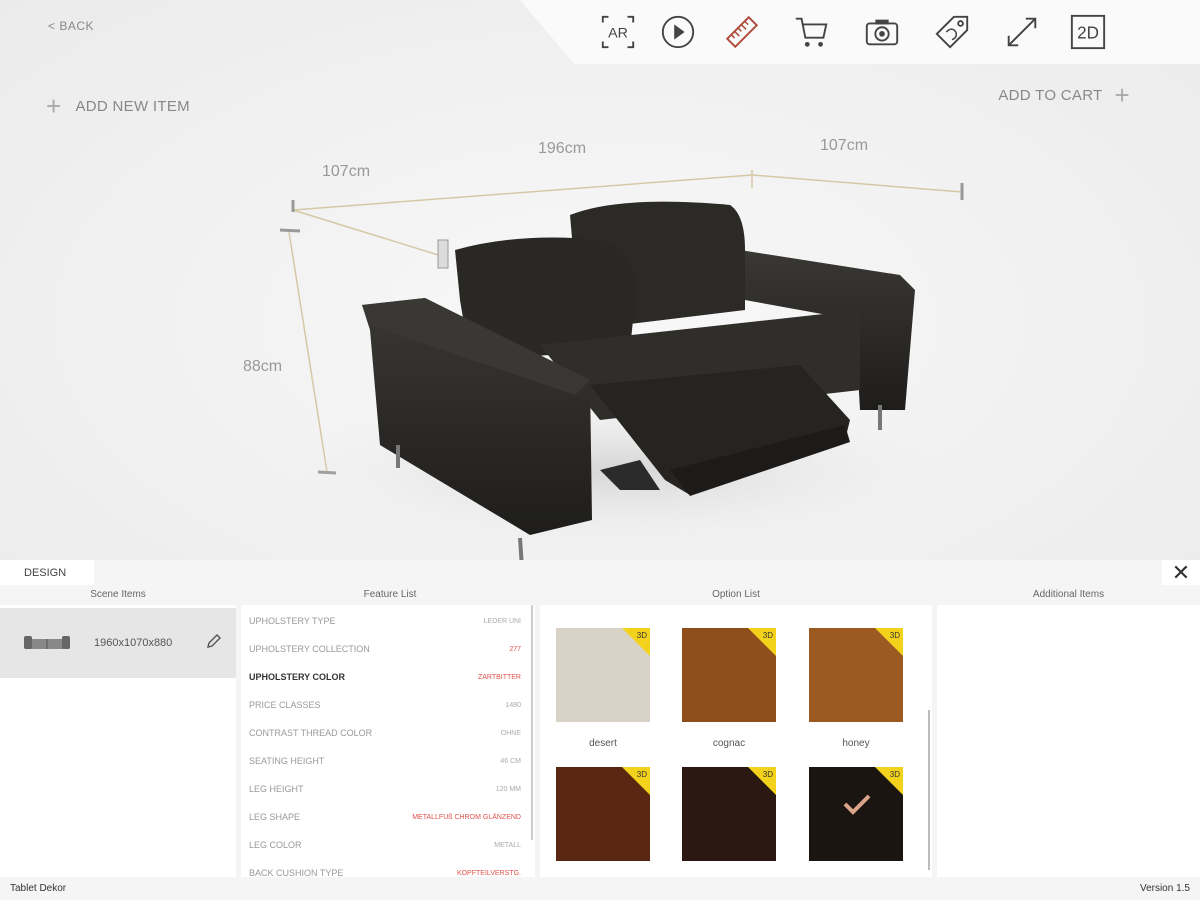 The image size is (1200, 900). I want to click on feature-name: CONTRAST THREAD COLOR, so click(311, 733).